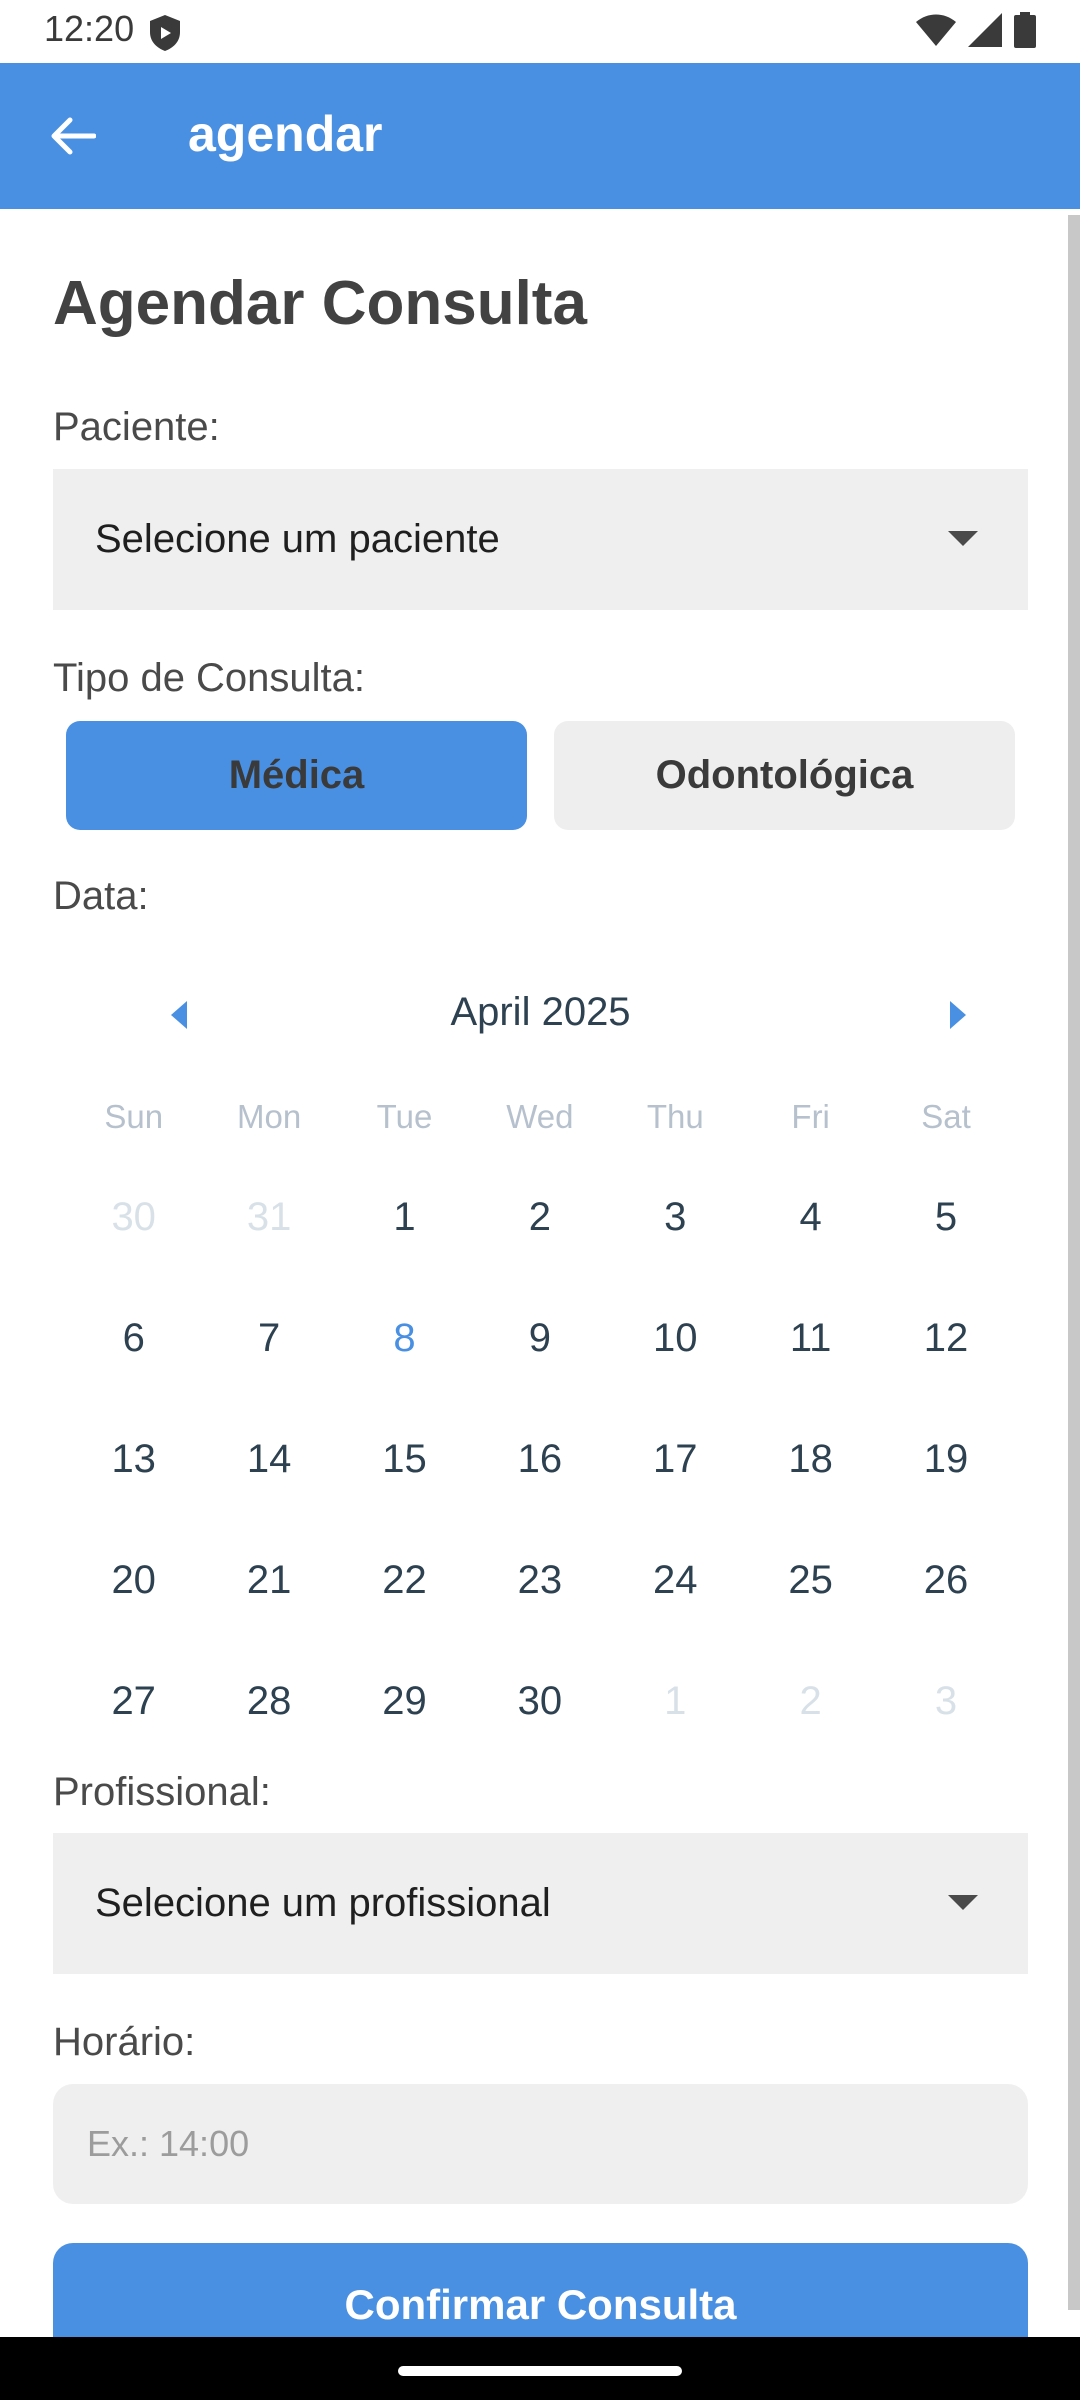 The width and height of the screenshot is (1080, 2400). Describe the element at coordinates (810, 1116) in the screenshot. I see `weekday-fri: Fri` at that location.